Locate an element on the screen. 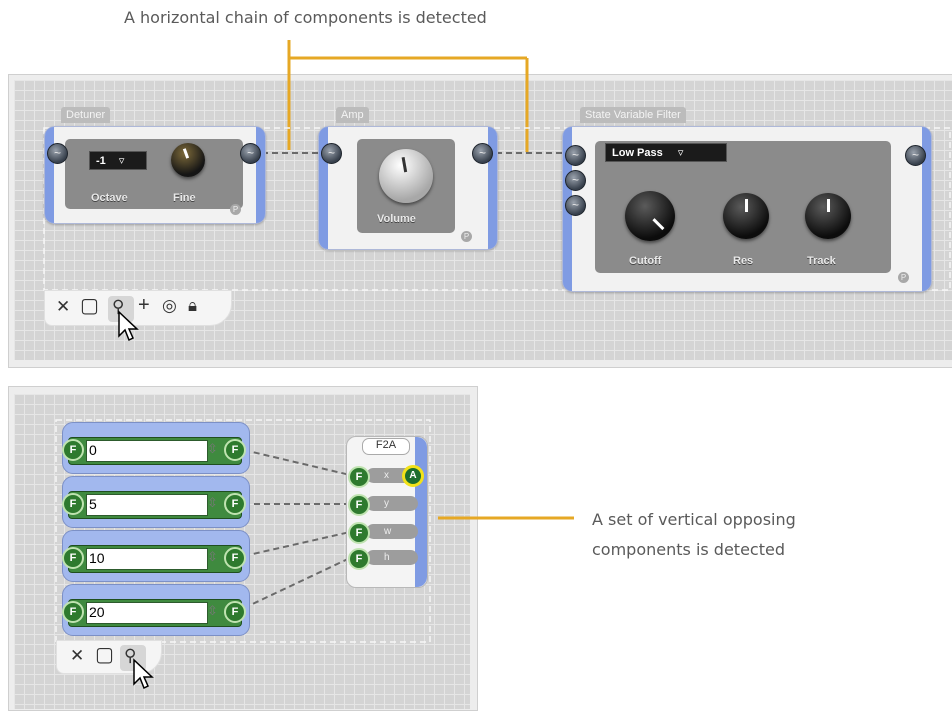  f2a-input-w: w is located at coordinates (392, 531).